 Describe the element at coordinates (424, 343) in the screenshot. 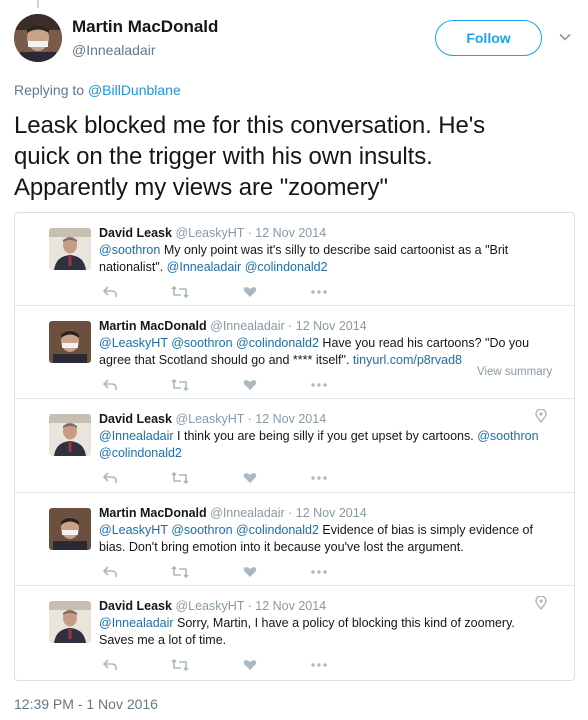

I see `text-fragment: Have you read his cartoons? "Do you` at that location.